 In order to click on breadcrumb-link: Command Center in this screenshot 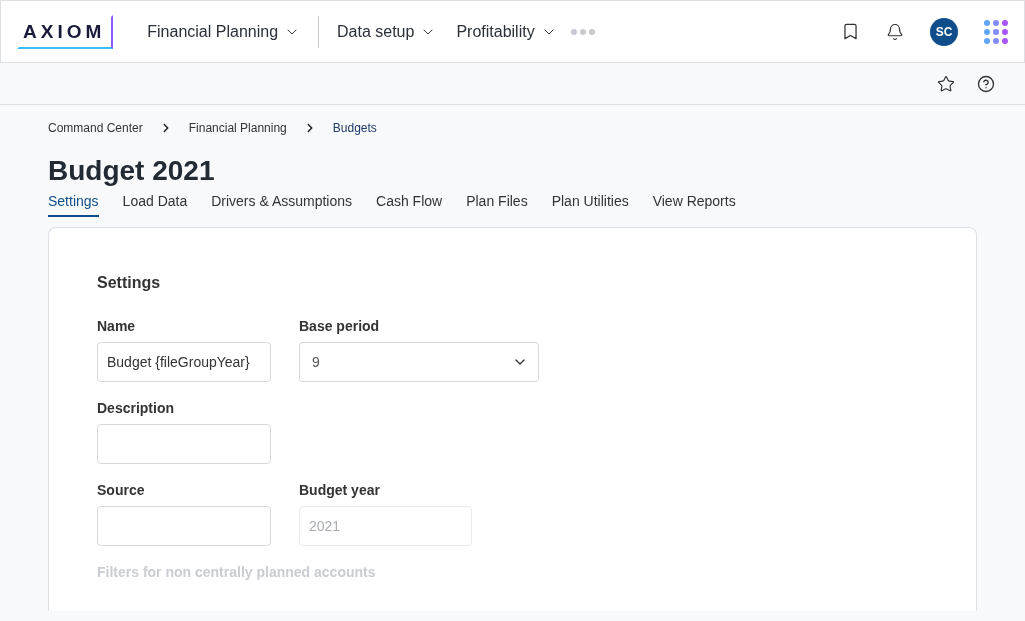, I will do `click(95, 128)`.